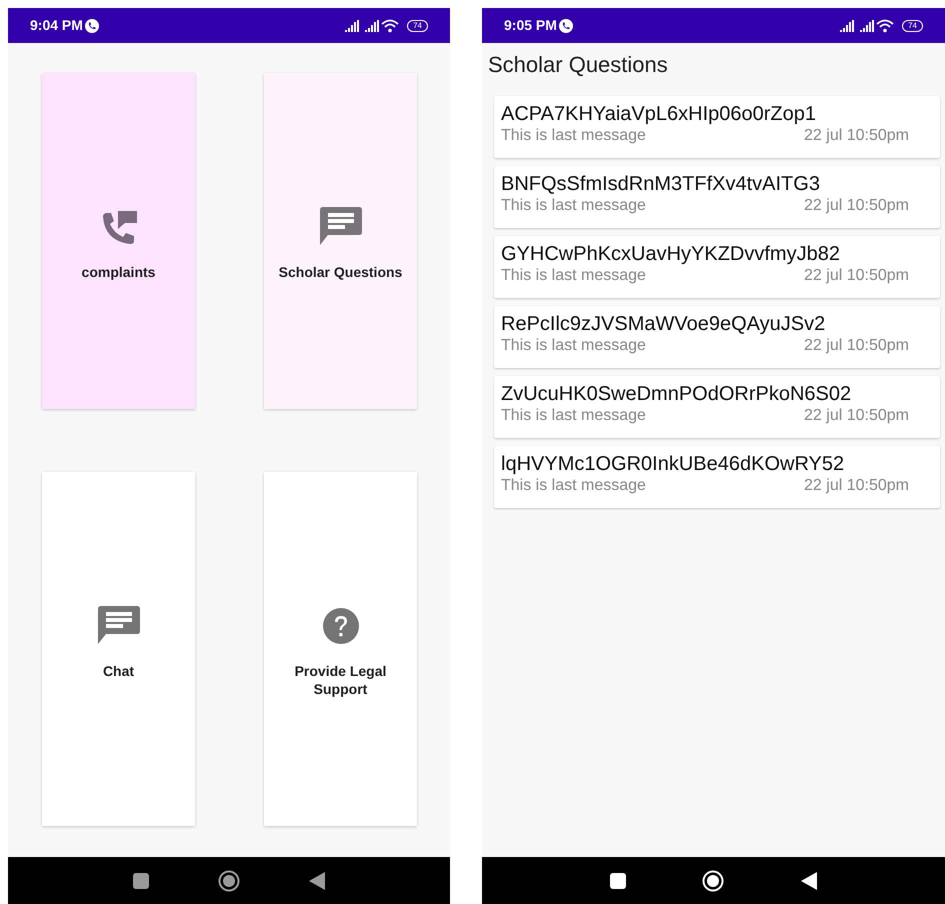 The width and height of the screenshot is (945, 904). Describe the element at coordinates (676, 394) in the screenshot. I see `sender-id: ZvUcuHK0SweDmnPOdORrPkoN6S02` at that location.